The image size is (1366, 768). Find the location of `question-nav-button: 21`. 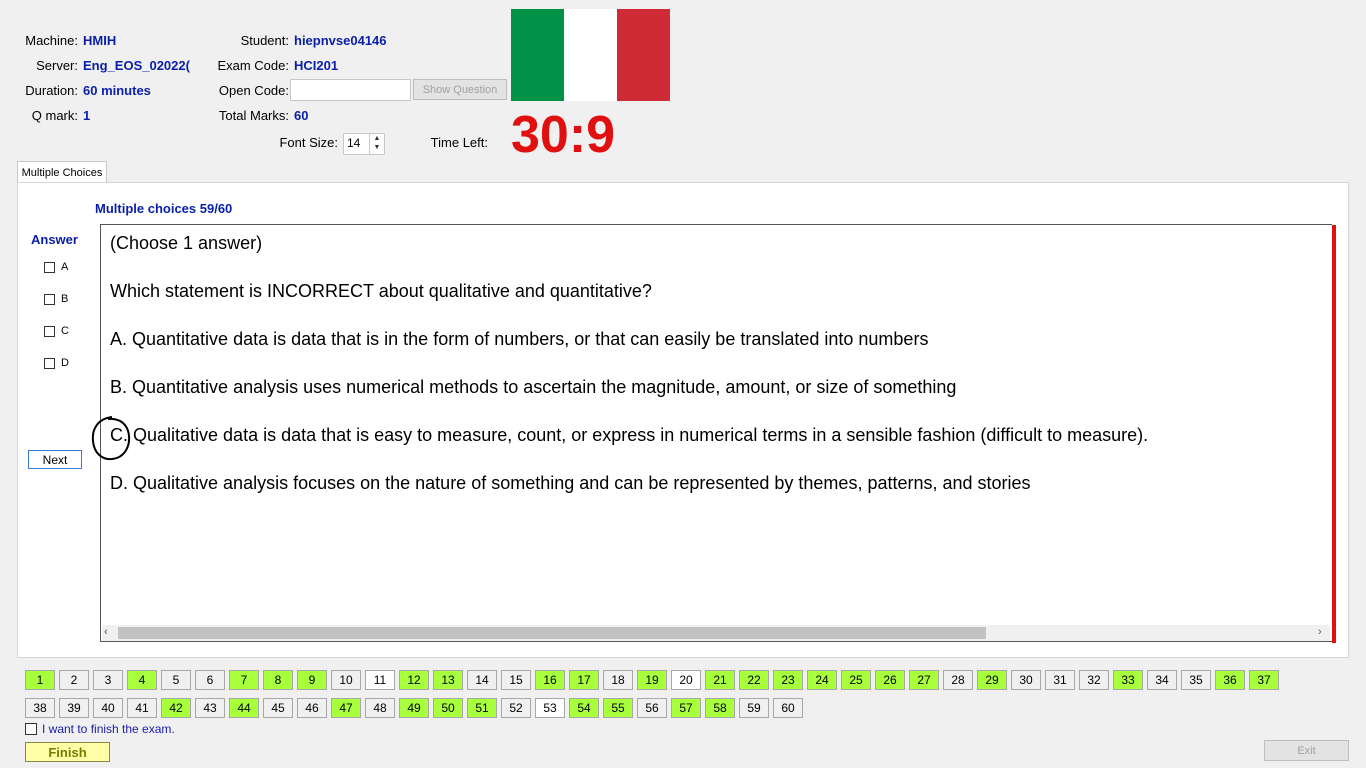

question-nav-button: 21 is located at coordinates (720, 680).